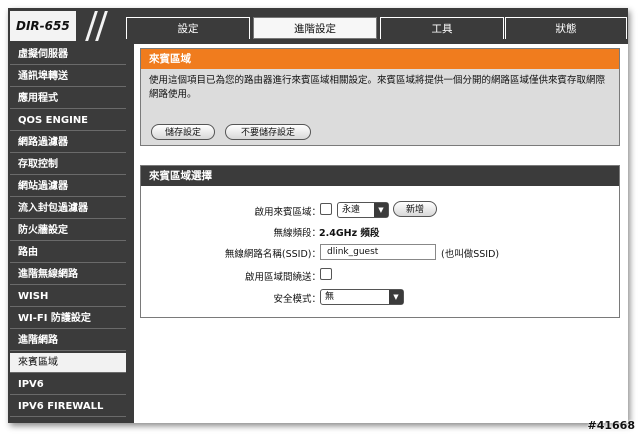 This screenshot has height=435, width=640. Describe the element at coordinates (363, 210) in the screenshot. I see `schedule-select: 永遠 ▼` at that location.